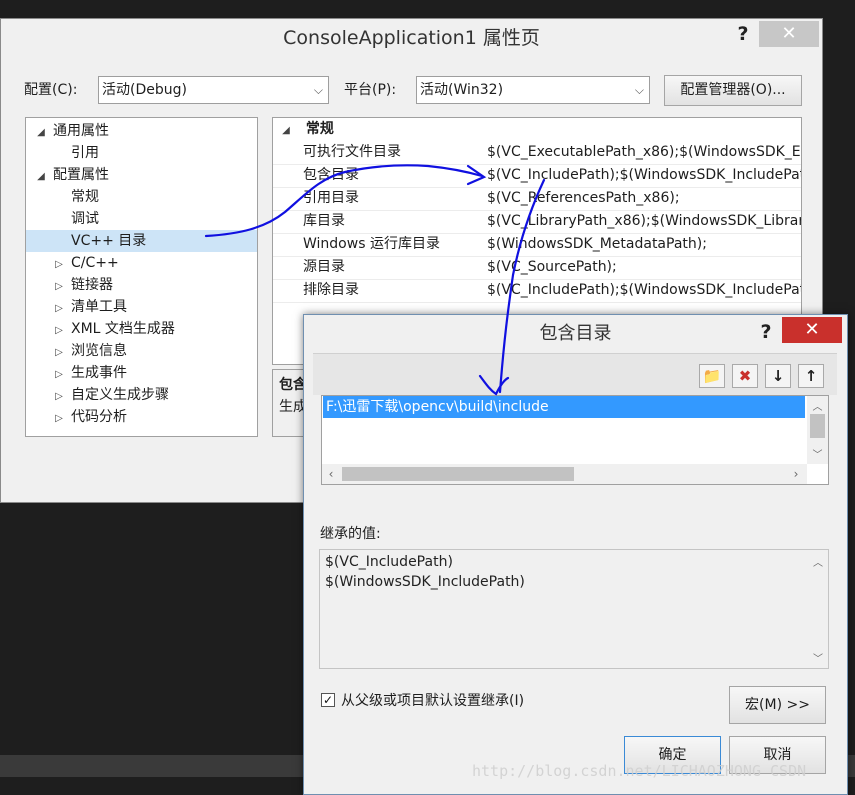  I want to click on window-title: ConsoleApplication1 属性页, so click(411, 38).